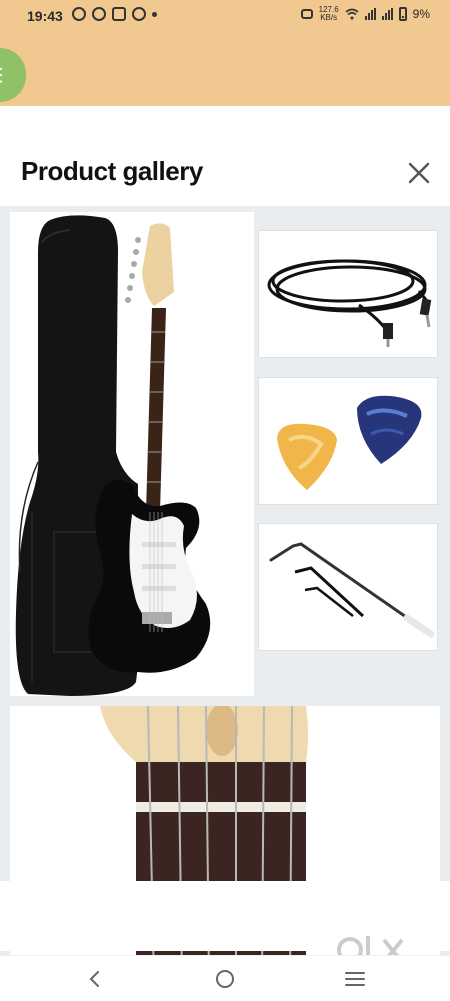 The image size is (450, 1001). I want to click on network-speed: 127.6 KB/s, so click(329, 14).